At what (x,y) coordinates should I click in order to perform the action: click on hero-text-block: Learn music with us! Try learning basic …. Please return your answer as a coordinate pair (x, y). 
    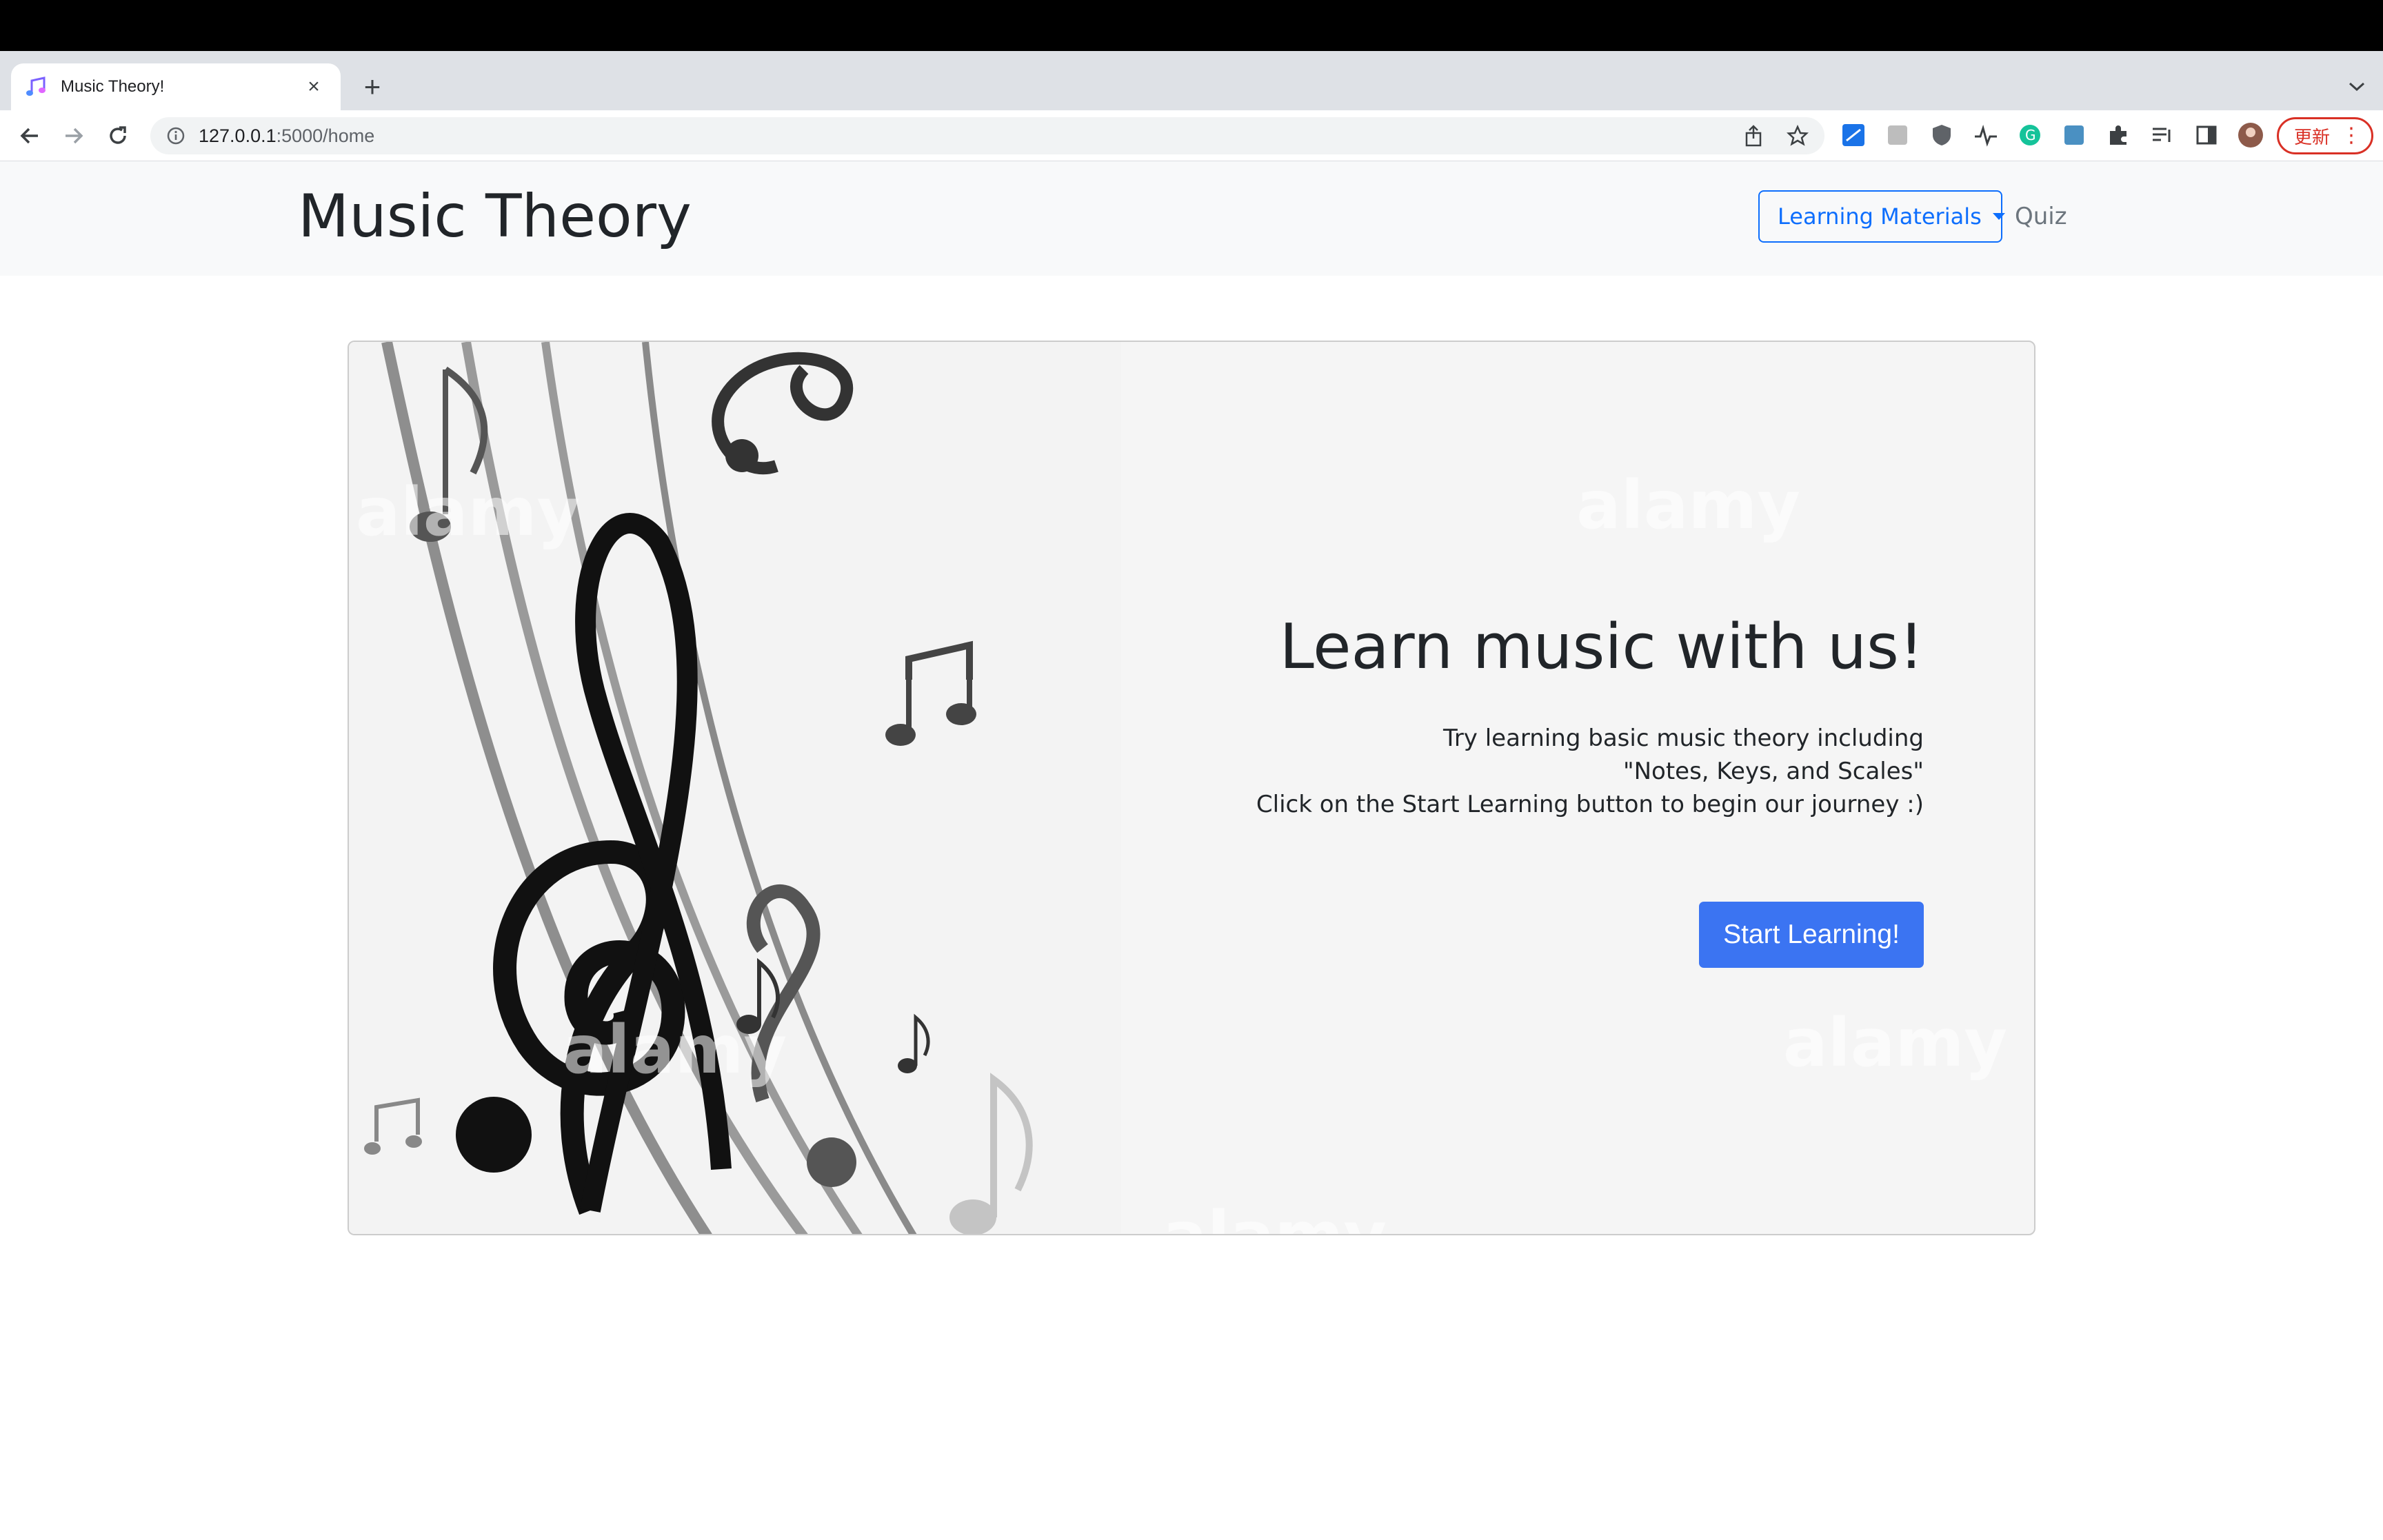
    Looking at the image, I should click on (1590, 716).